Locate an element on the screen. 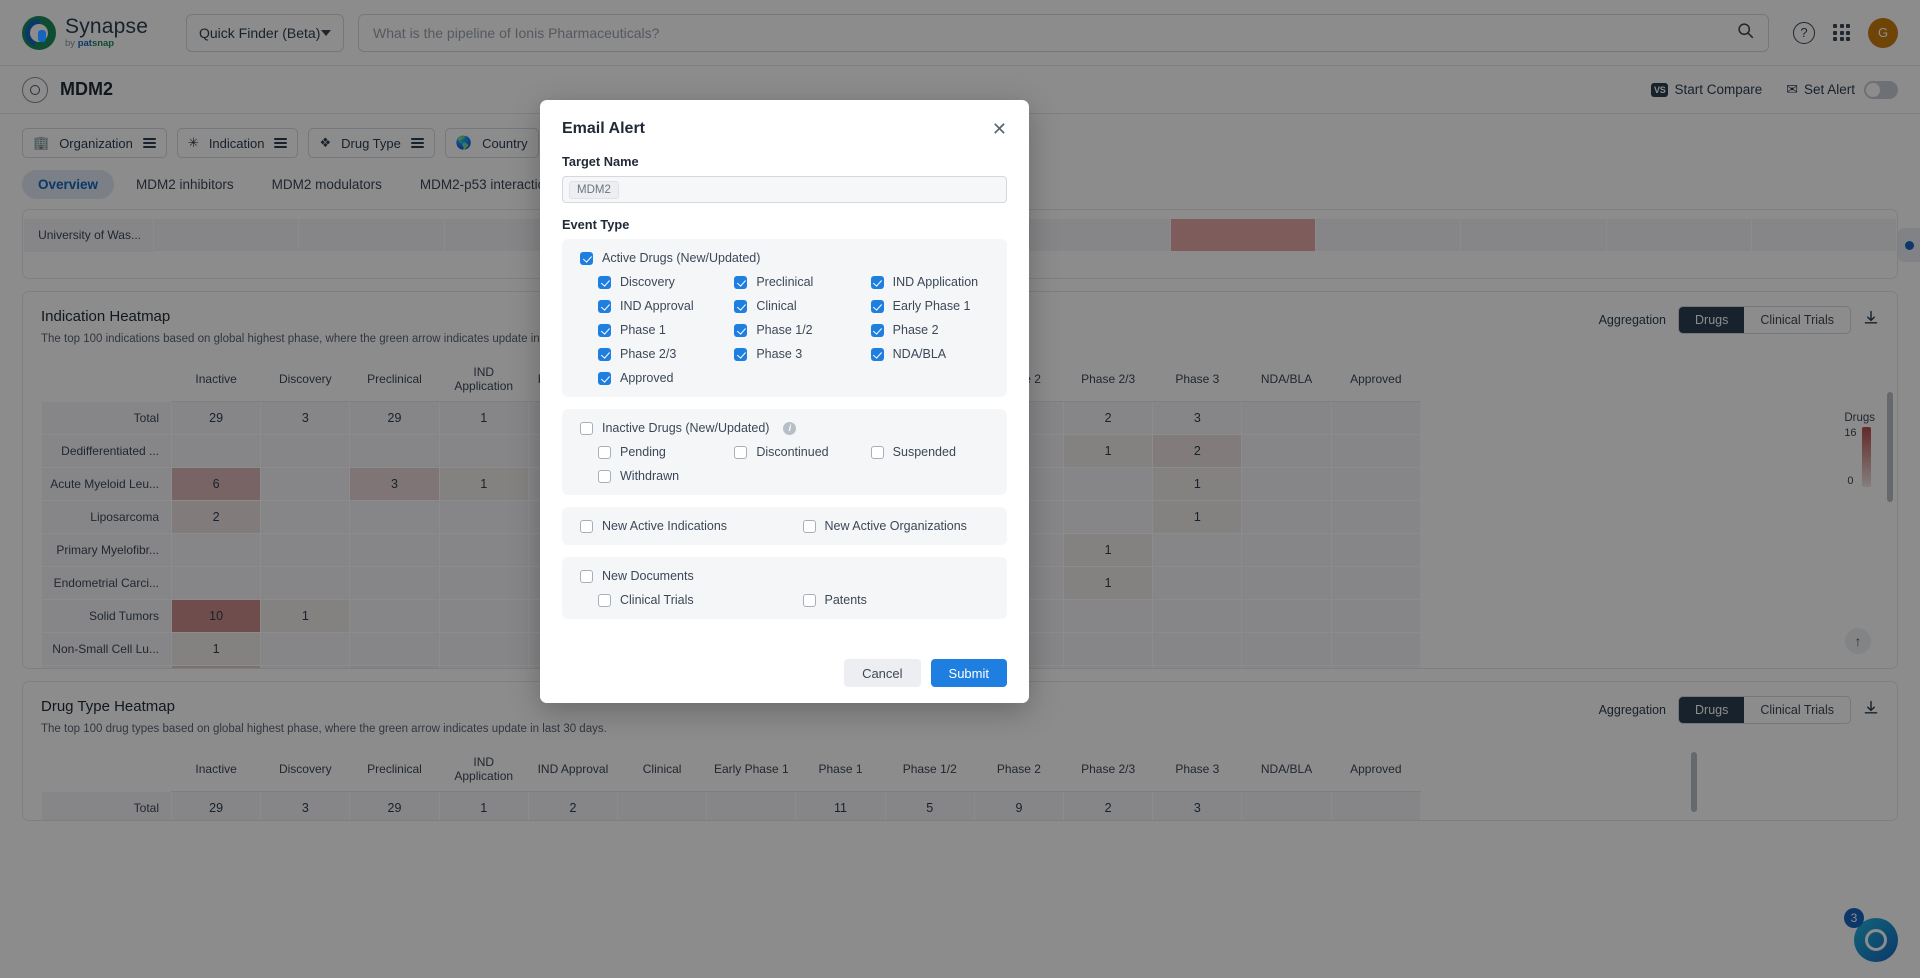 This screenshot has width=1920, height=978. inactive-drugs-parent-label: Inactive Drugs (New/Updated) is located at coordinates (686, 428).